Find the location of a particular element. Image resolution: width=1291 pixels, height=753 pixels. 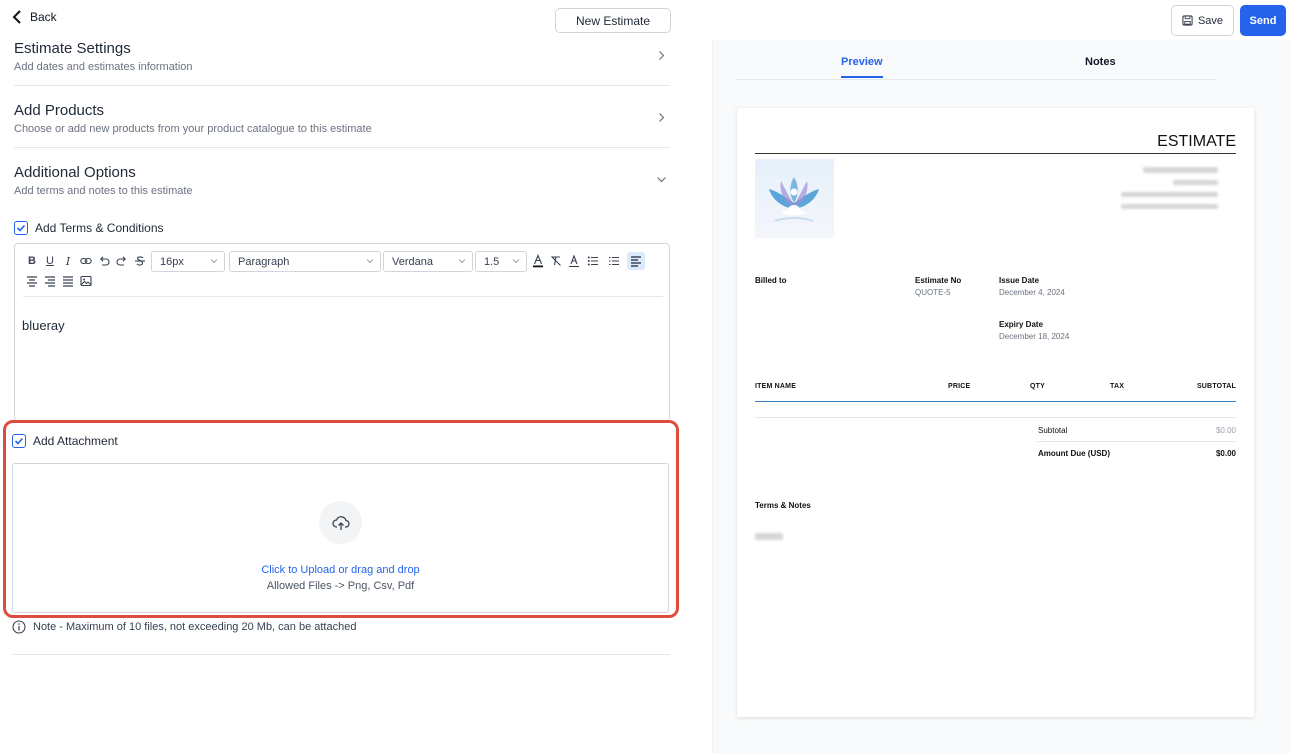

block-type-select: Paragraph is located at coordinates (305, 261).